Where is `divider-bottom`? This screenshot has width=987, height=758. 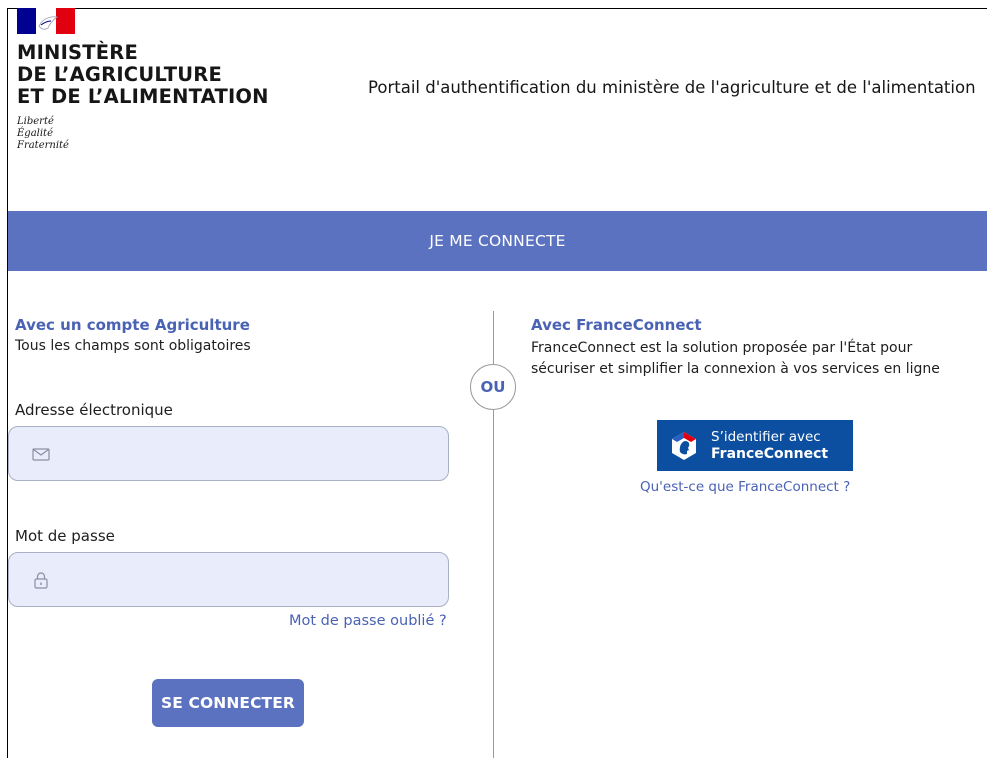
divider-bottom is located at coordinates (493, 584).